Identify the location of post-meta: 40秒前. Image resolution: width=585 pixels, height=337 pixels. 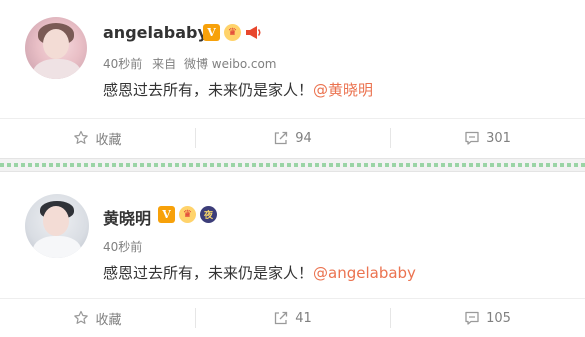
(122, 246).